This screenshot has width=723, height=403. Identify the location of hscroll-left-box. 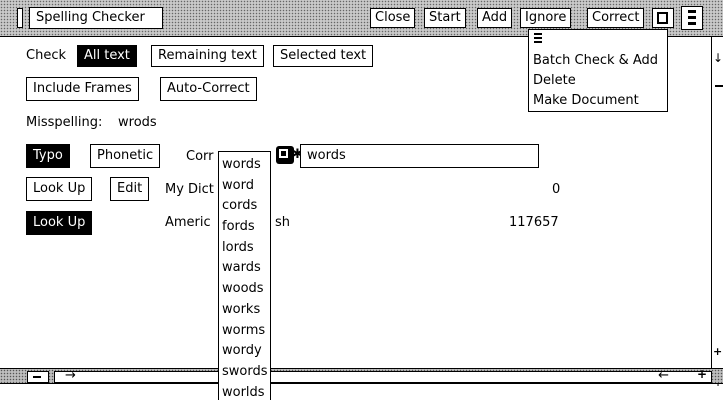
(38, 377).